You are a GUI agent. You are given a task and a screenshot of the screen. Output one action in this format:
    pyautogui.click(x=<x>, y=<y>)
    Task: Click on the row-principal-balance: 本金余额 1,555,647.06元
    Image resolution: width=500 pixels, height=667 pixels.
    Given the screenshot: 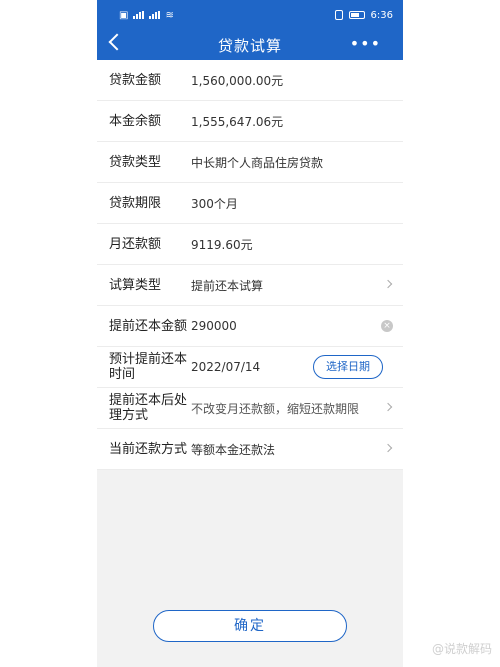 What is the action you would take?
    pyautogui.click(x=250, y=121)
    